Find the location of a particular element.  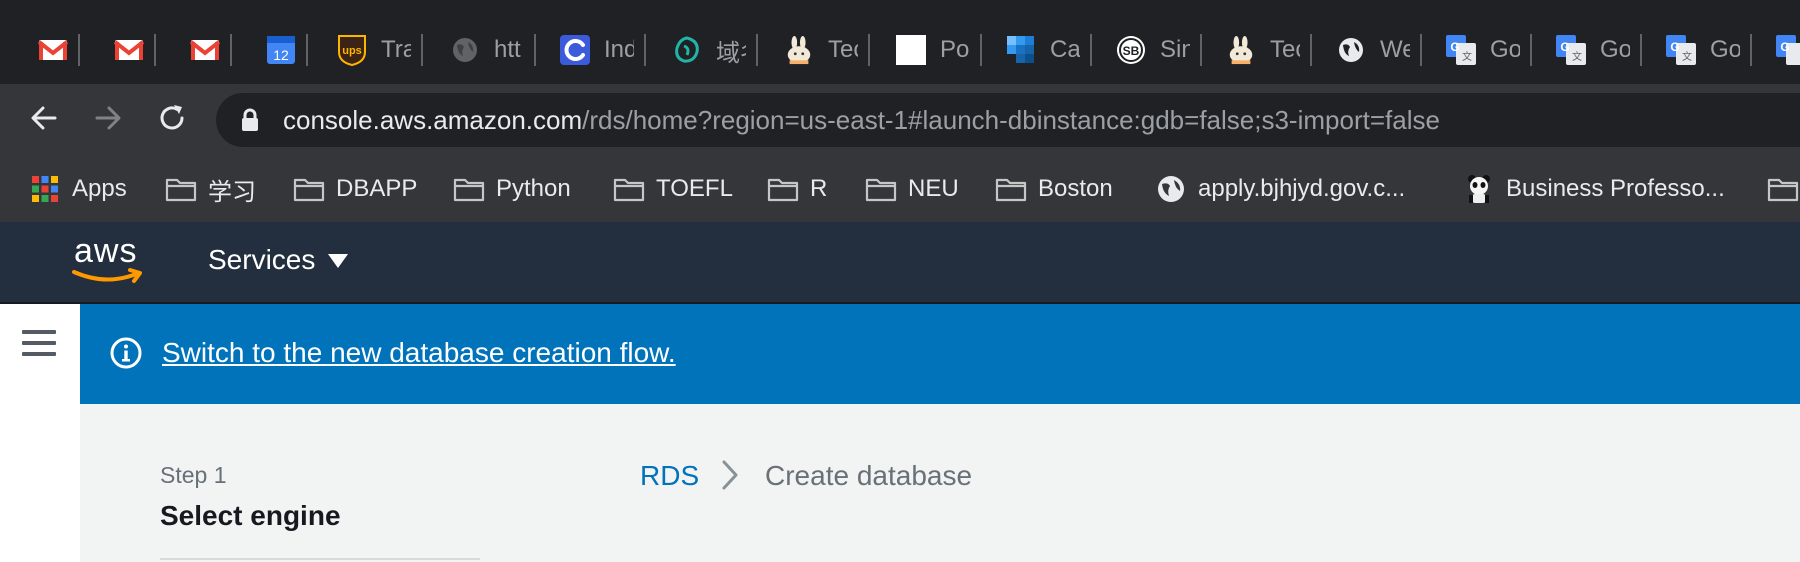

blank-page-icon is located at coordinates (911, 50).